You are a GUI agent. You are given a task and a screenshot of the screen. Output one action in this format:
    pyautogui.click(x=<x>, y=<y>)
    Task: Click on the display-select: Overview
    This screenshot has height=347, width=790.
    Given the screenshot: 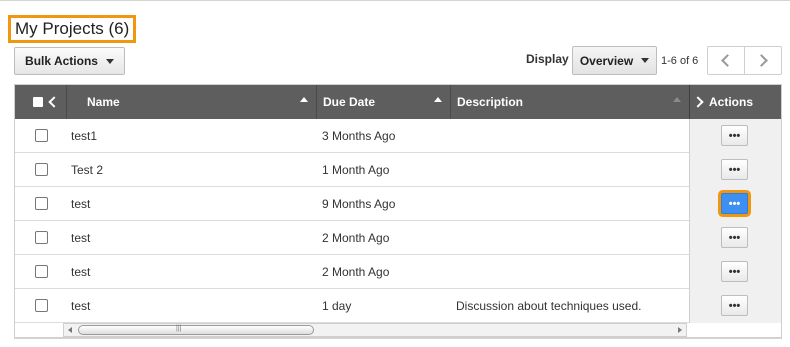 What is the action you would take?
    pyautogui.click(x=614, y=60)
    